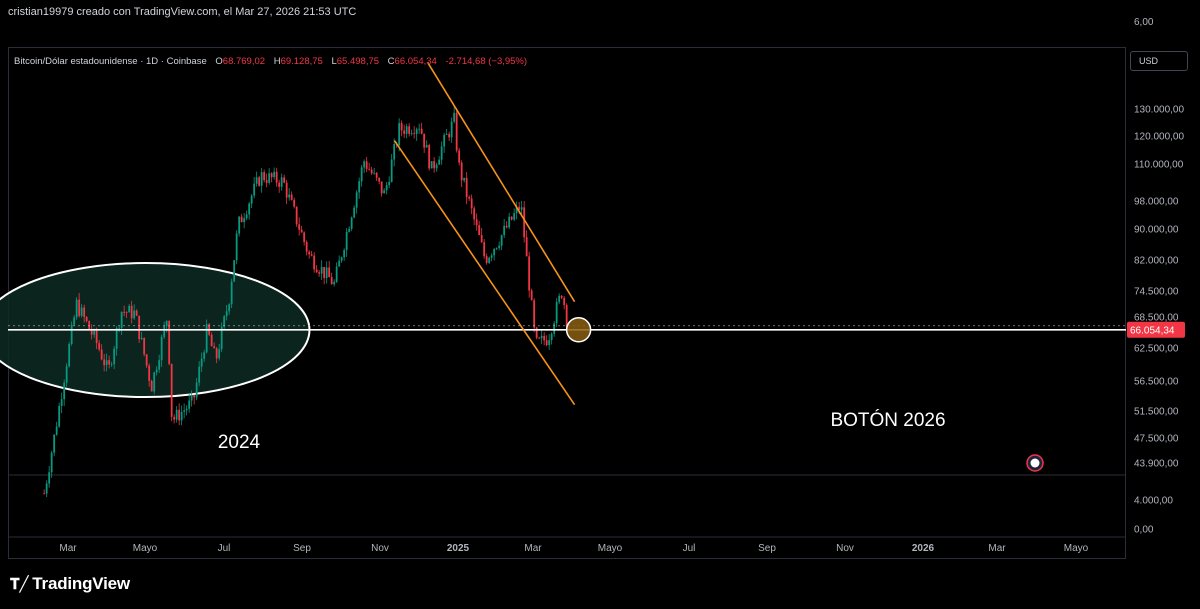  Describe the element at coordinates (501, 182) in the screenshot. I see `channel-line` at that location.